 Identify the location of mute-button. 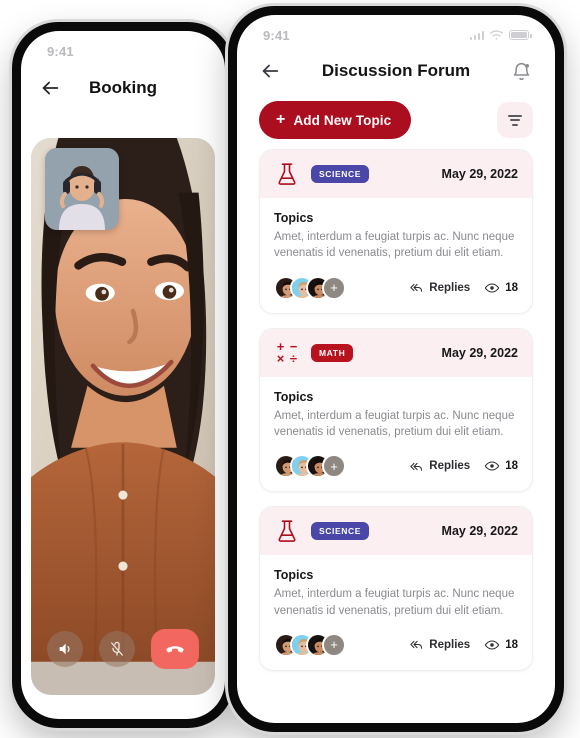
(117, 649).